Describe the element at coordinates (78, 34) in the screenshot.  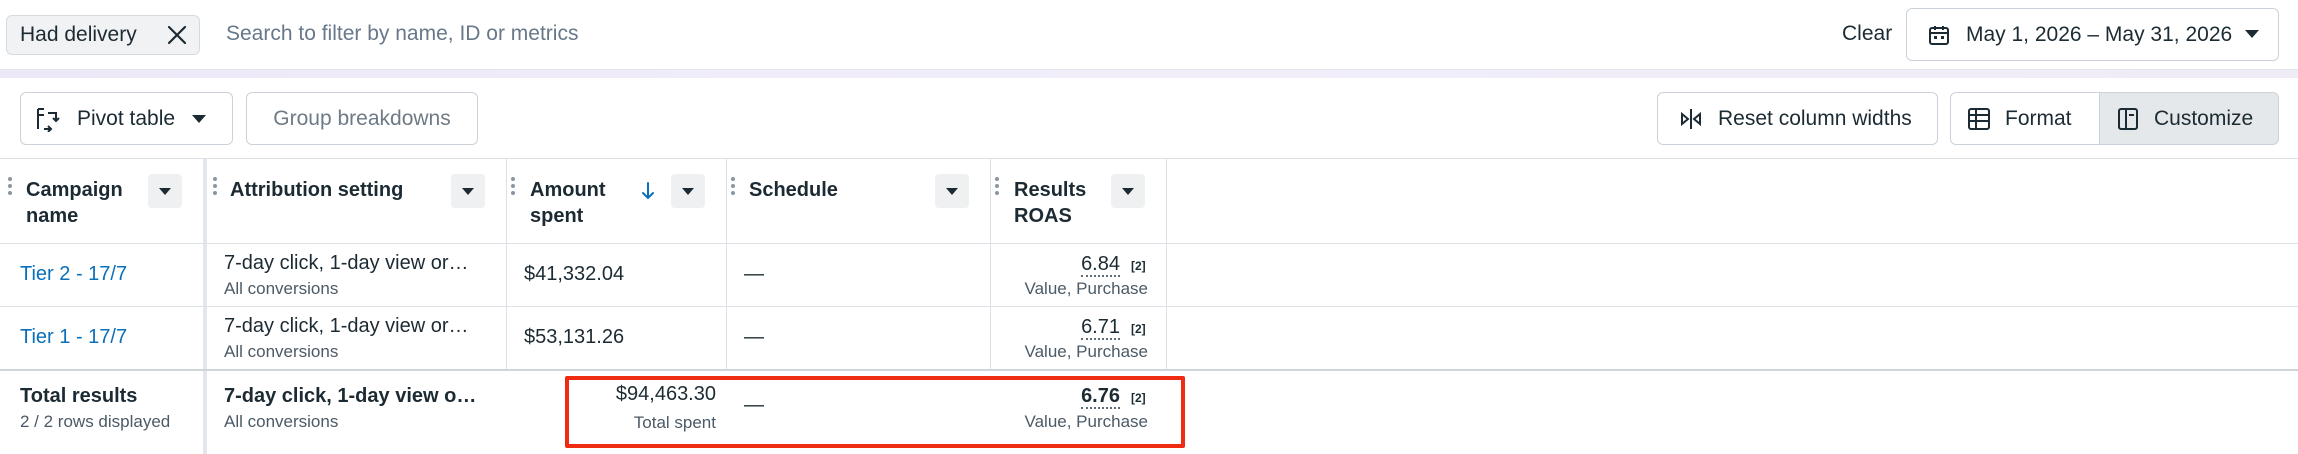
I see `filter-chip-label: Had delivery` at that location.